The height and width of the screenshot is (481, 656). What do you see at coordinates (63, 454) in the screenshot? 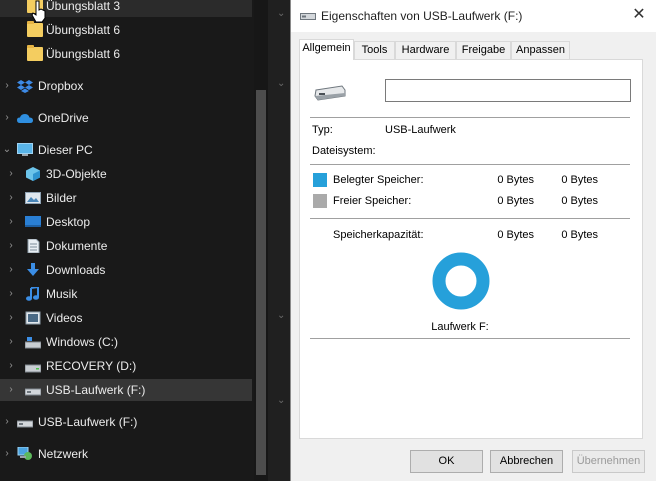
I see `tree-item-label: Netzwerk` at bounding box center [63, 454].